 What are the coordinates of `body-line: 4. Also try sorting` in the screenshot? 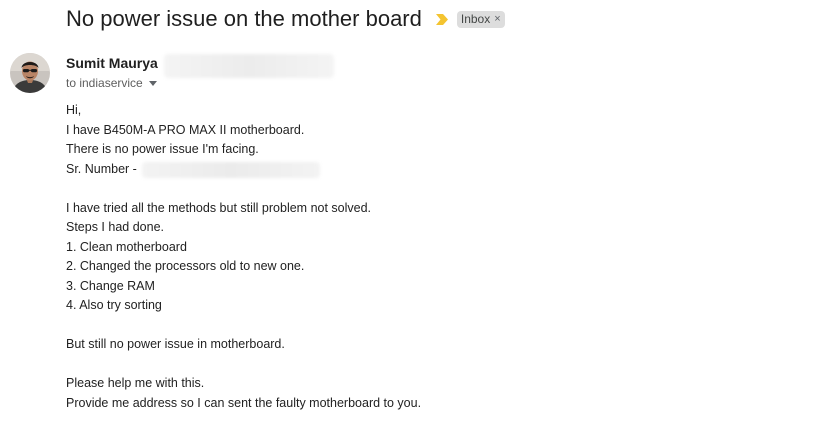 It's located at (114, 305).